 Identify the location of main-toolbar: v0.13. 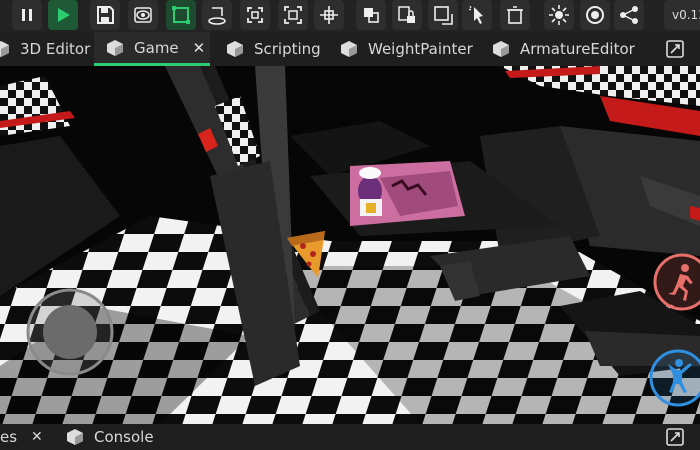
(350, 16).